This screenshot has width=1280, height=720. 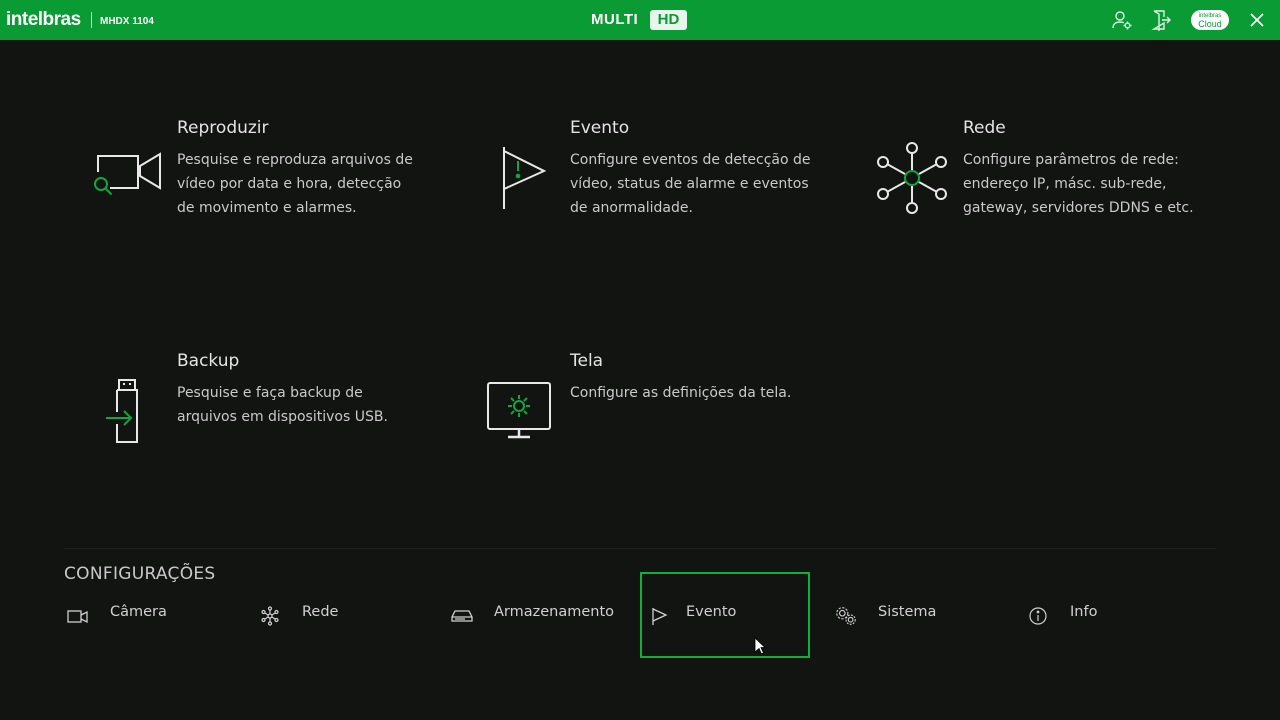 I want to click on camera-icon, so click(x=78, y=616).